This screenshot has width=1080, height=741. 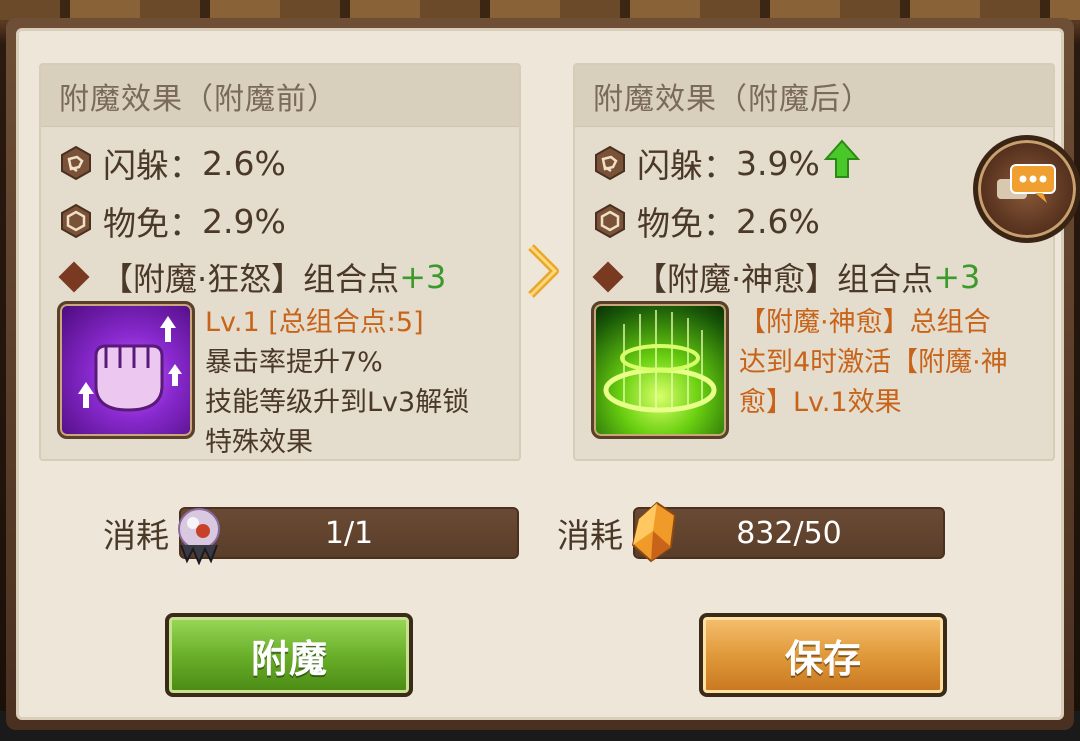 I want to click on dodge-value: 3.9%, so click(x=778, y=163).